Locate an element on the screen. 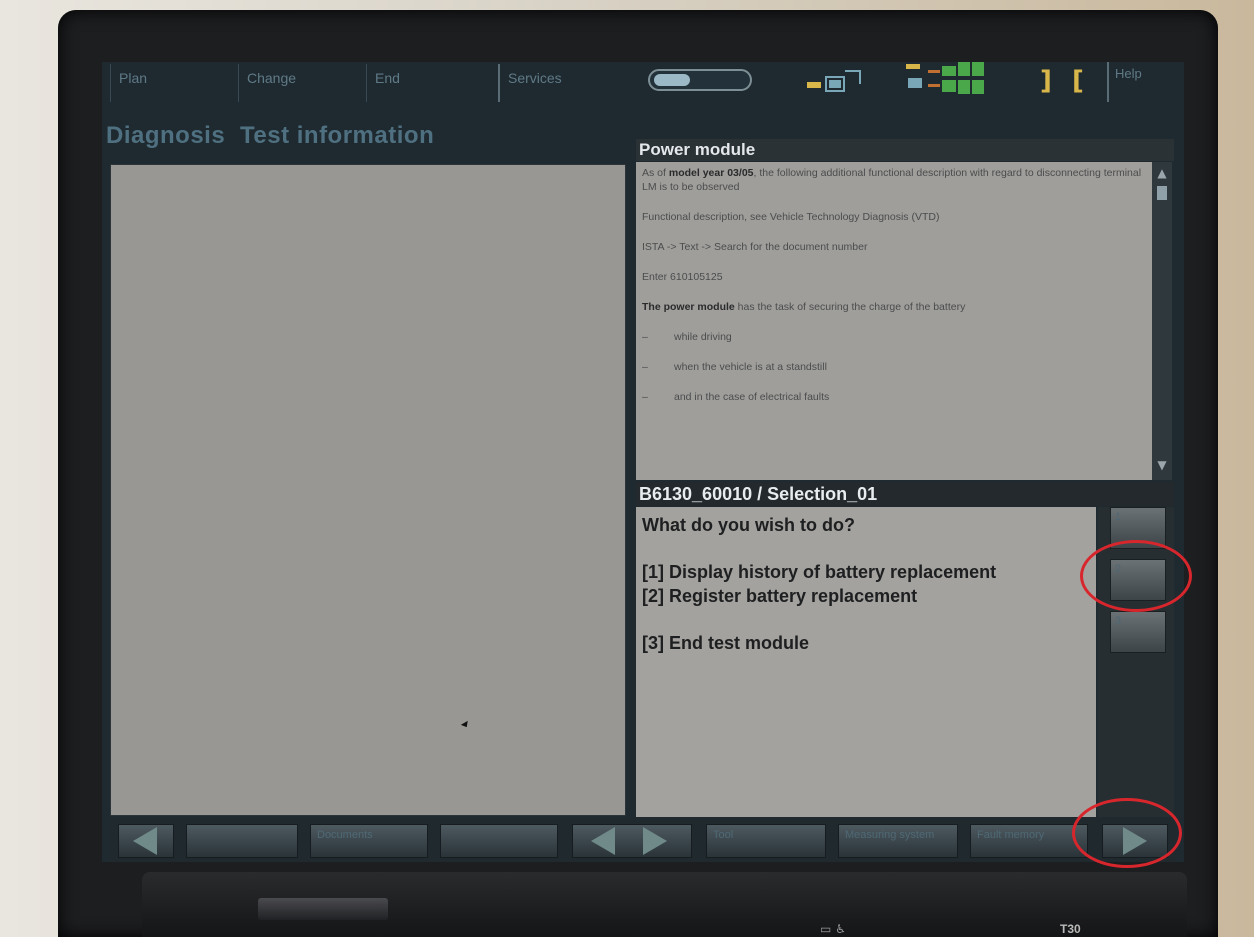  back-button is located at coordinates (146, 841).